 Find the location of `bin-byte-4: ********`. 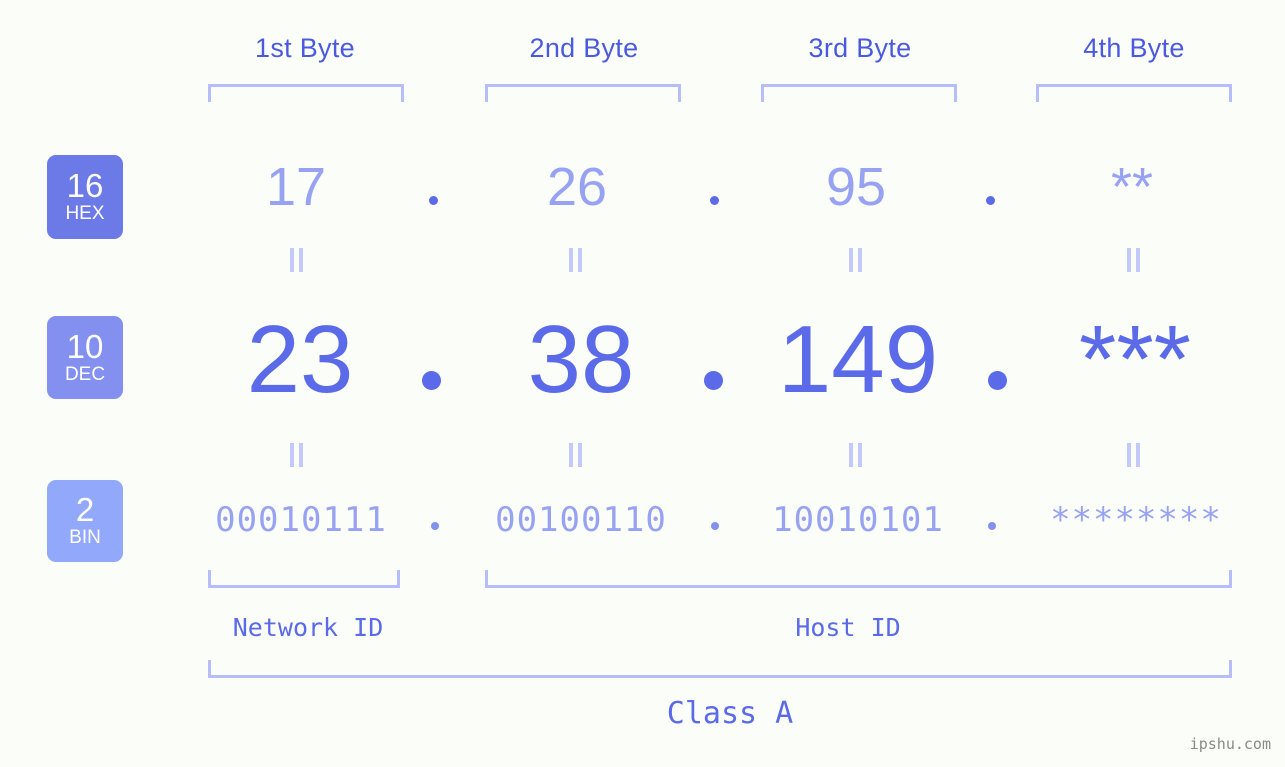

bin-byte-4: ******** is located at coordinates (1136, 520).